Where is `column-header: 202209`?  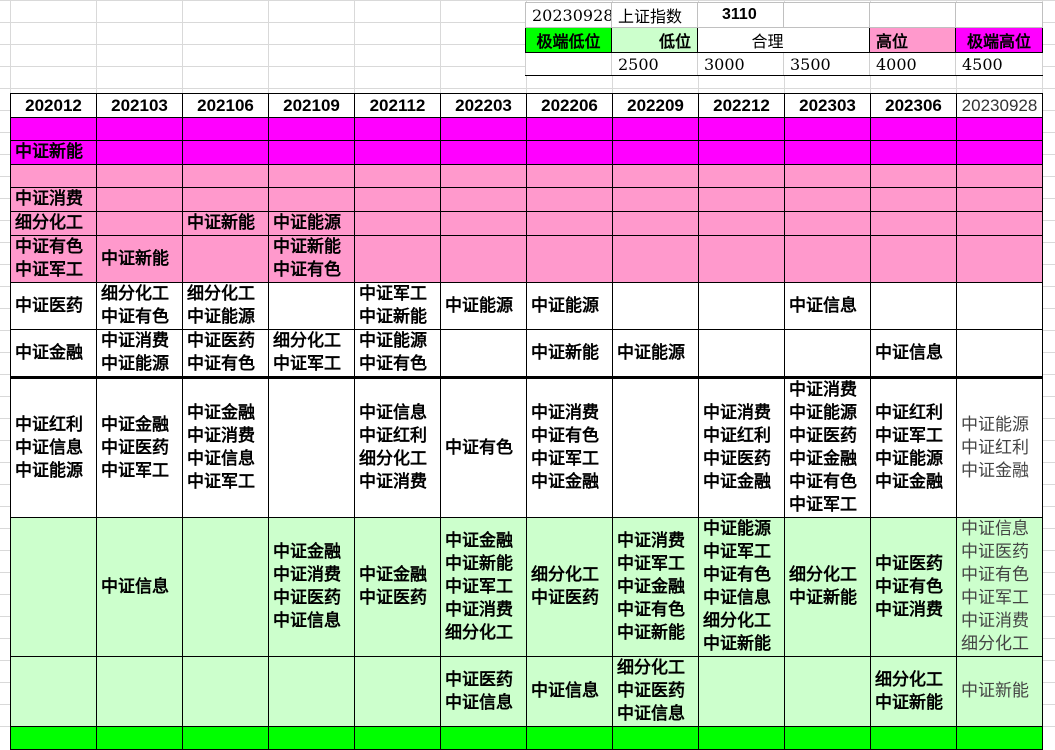 column-header: 202209 is located at coordinates (655, 105).